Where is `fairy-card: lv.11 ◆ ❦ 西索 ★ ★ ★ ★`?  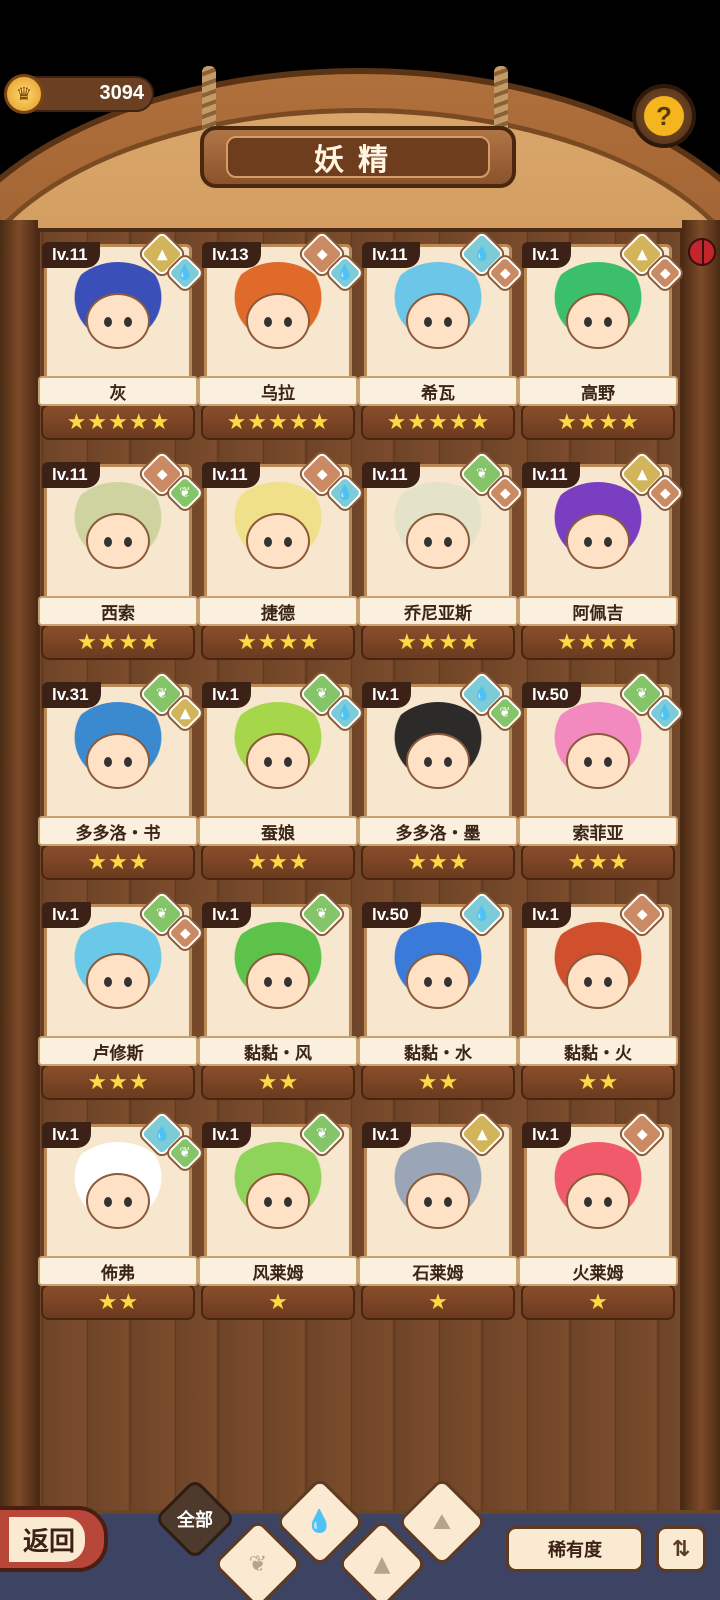 fairy-card: lv.11 ◆ ❦ 西索 ★ ★ ★ ★ is located at coordinates (121, 557).